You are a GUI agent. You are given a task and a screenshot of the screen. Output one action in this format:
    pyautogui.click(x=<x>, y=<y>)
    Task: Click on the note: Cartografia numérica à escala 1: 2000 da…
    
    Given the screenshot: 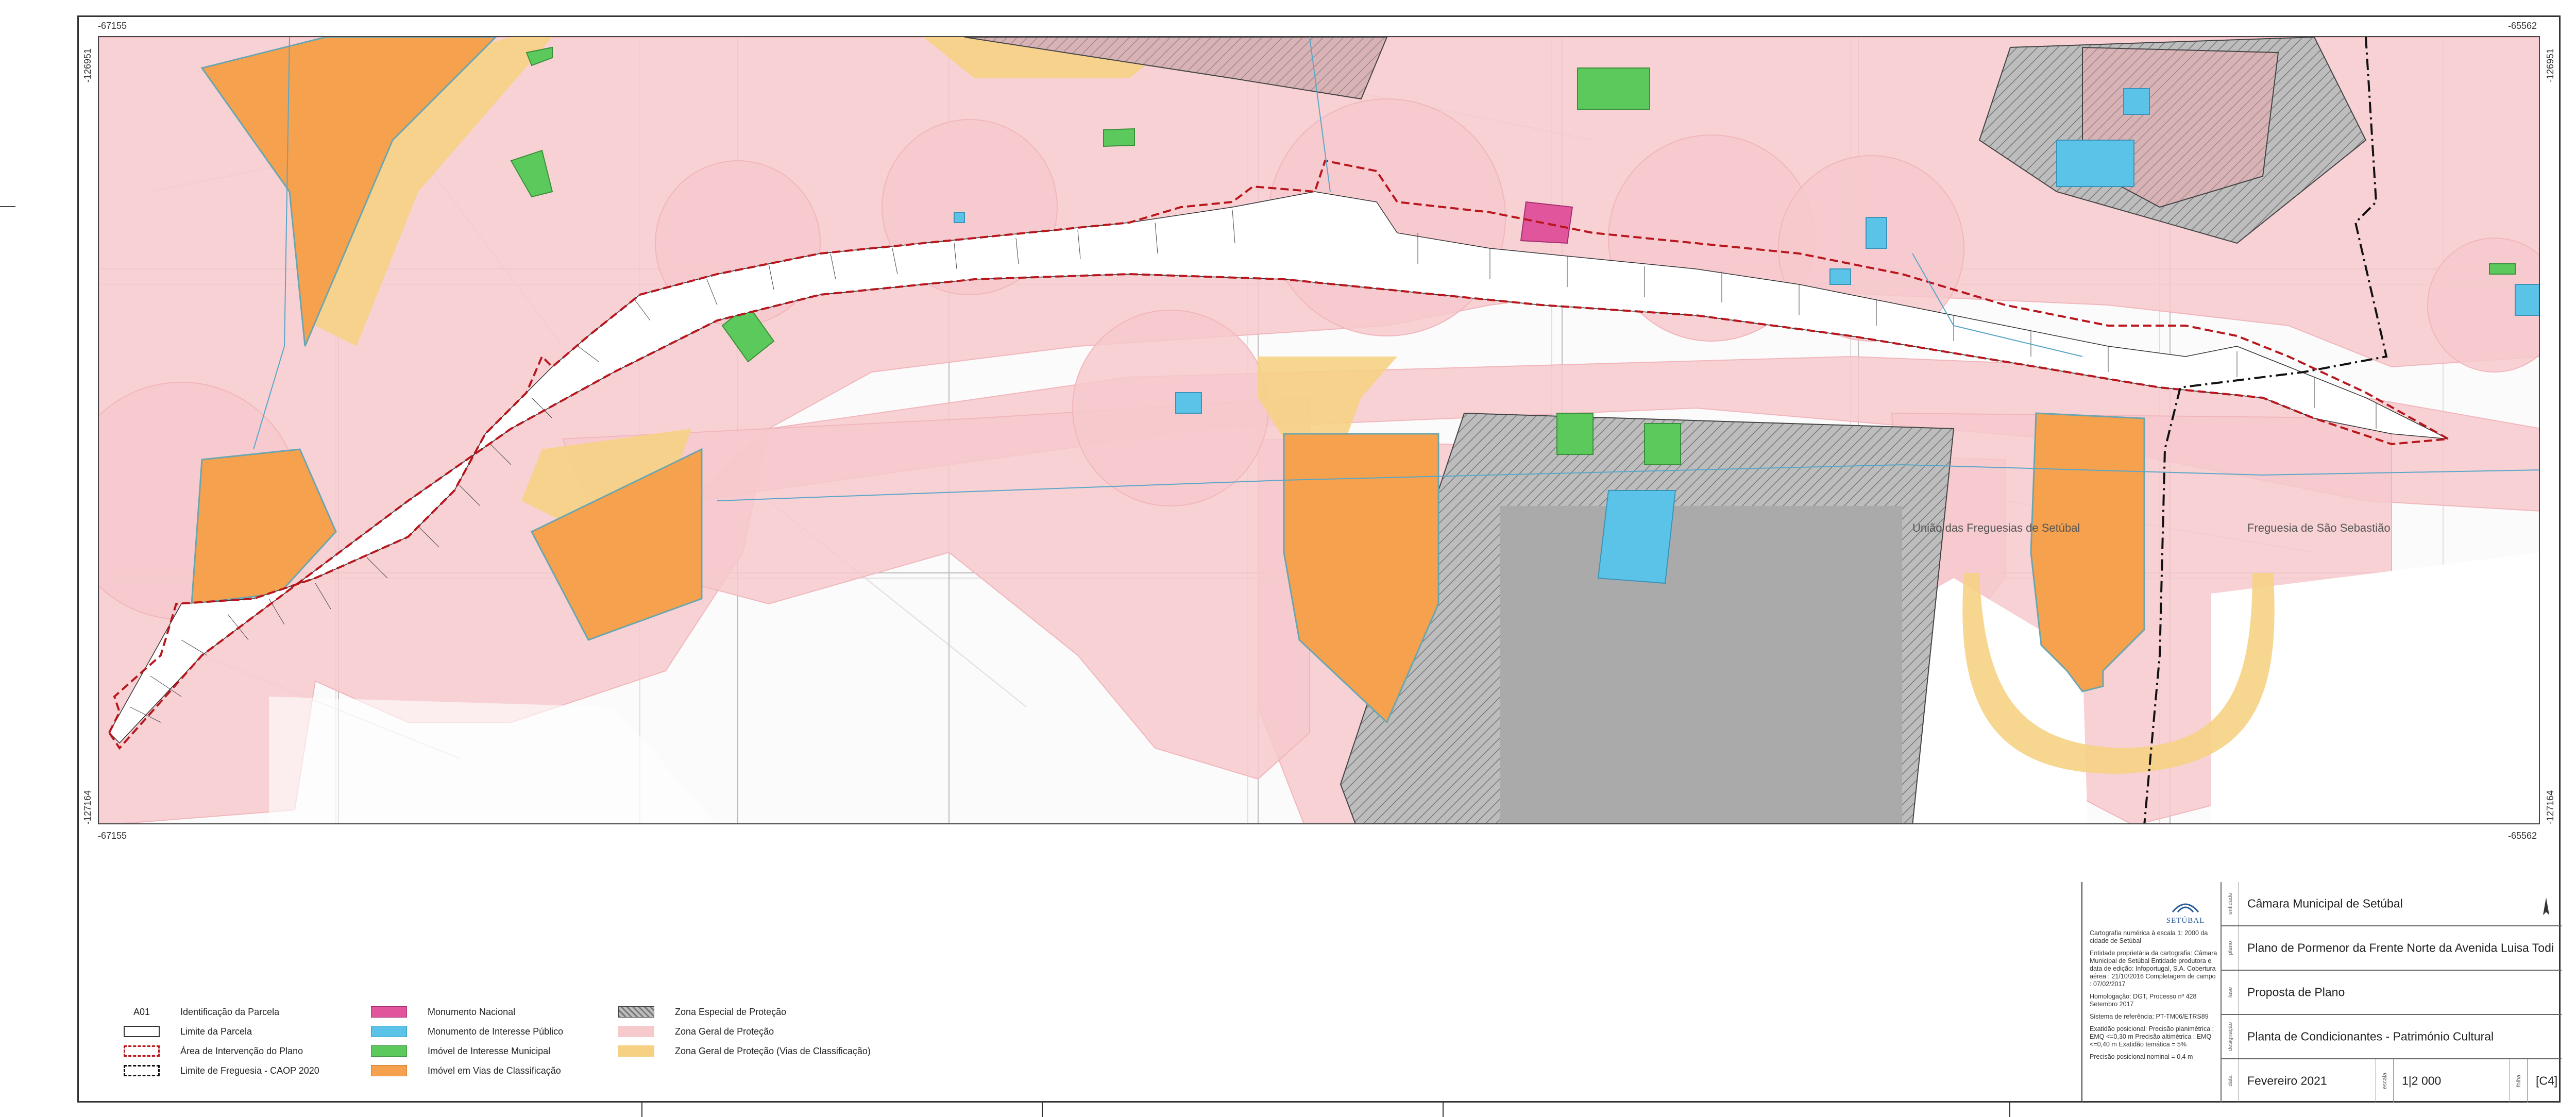 What is the action you would take?
    pyautogui.click(x=2149, y=936)
    